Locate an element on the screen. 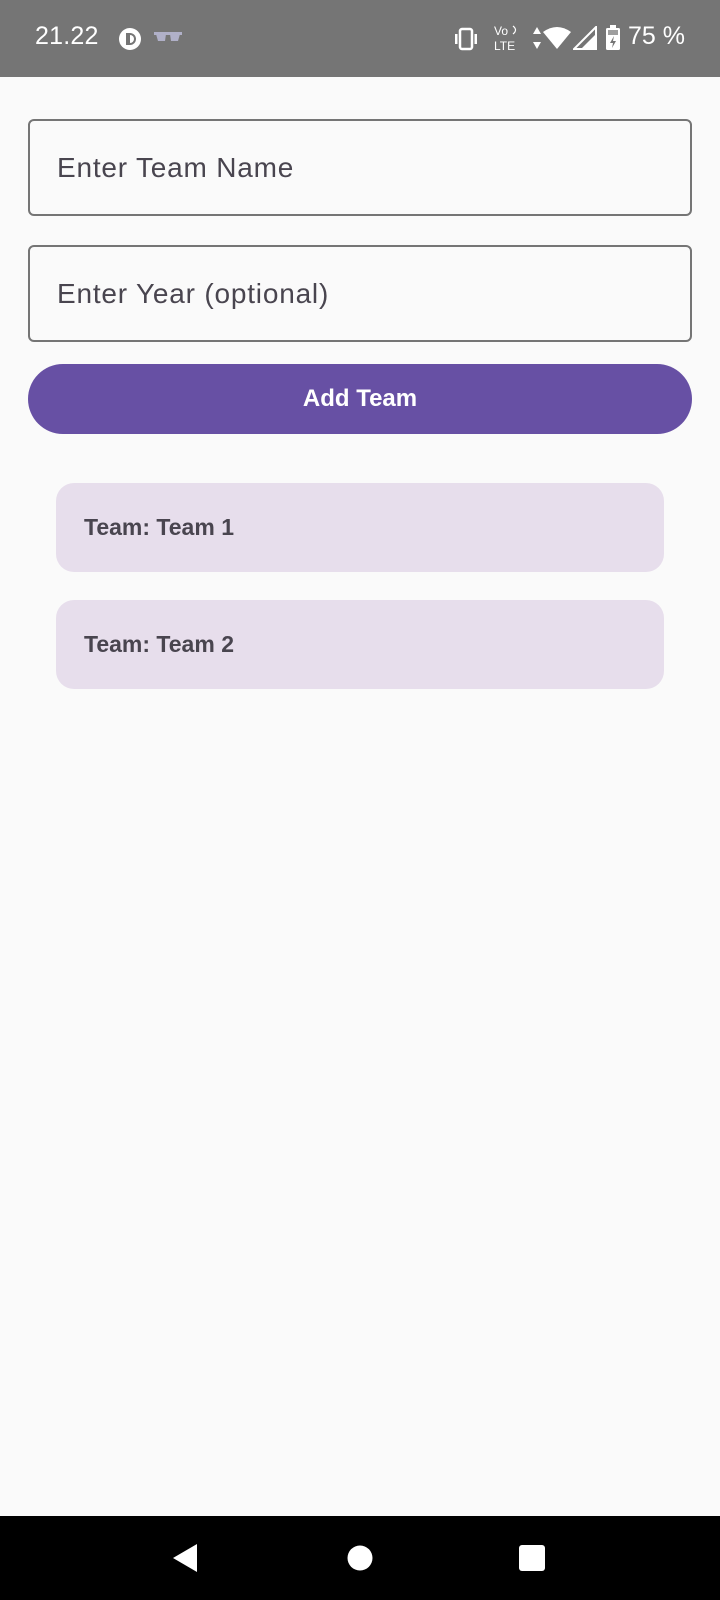 The width and height of the screenshot is (720, 1600). status-bar: 21.22 Vo LTE 75 % is located at coordinates (360, 38).